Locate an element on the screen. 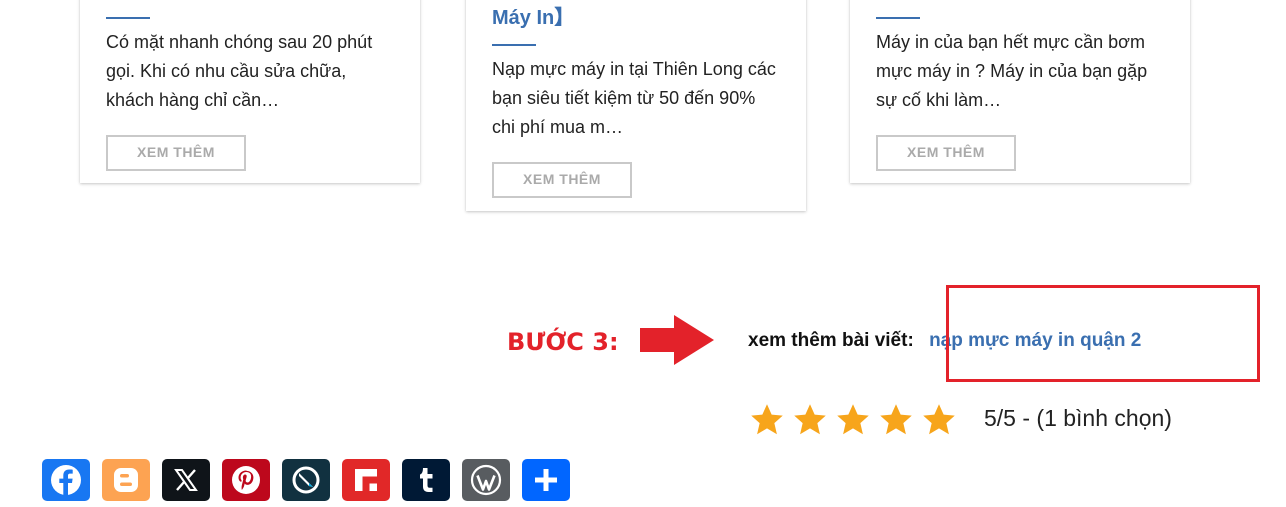  x-icon is located at coordinates (186, 480).